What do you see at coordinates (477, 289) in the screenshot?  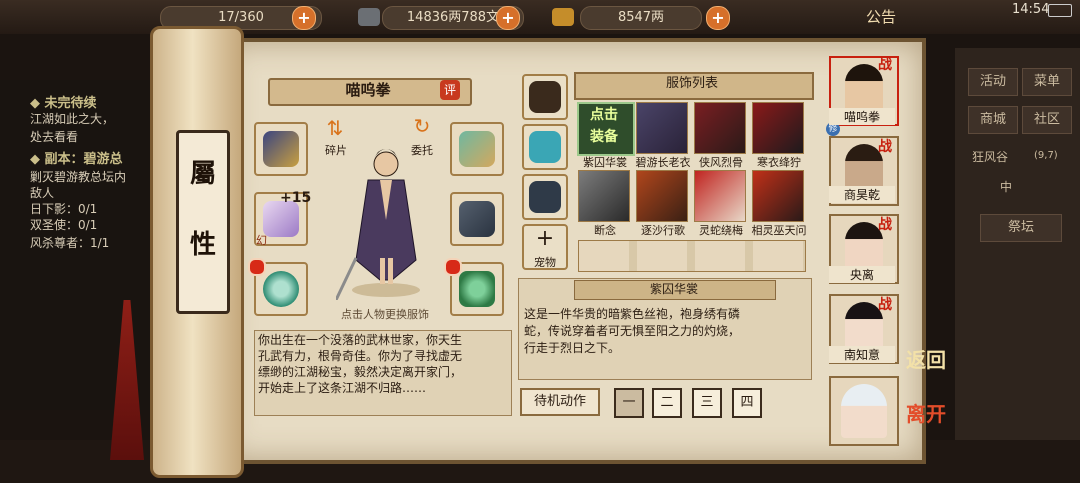 I see `jade-pendant-icon` at bounding box center [477, 289].